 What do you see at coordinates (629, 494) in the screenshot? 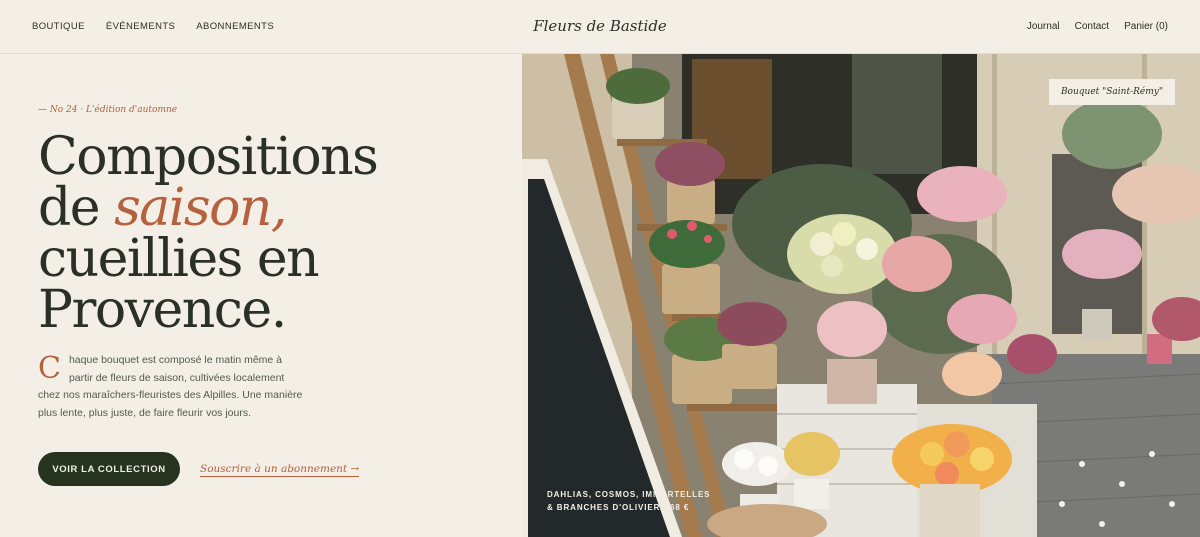
I see `caption-line-1: DAHLIAS, COSMOS, IMMORTELLES` at bounding box center [629, 494].